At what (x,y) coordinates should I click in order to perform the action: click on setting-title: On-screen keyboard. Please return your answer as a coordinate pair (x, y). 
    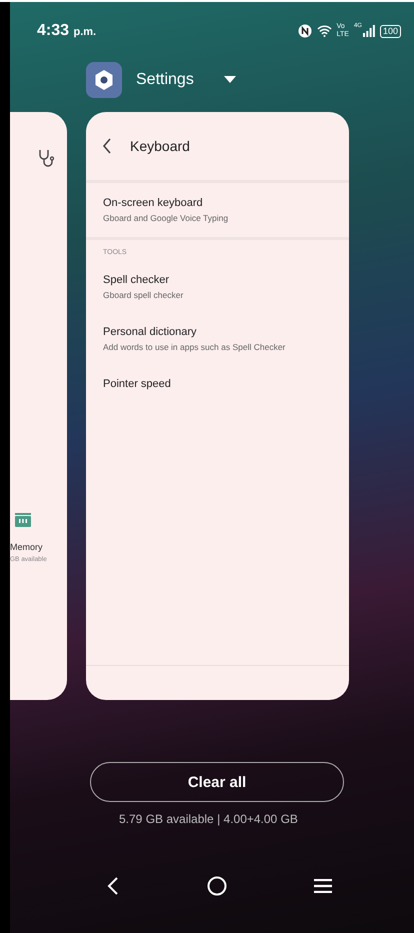
    Looking at the image, I should click on (217, 203).